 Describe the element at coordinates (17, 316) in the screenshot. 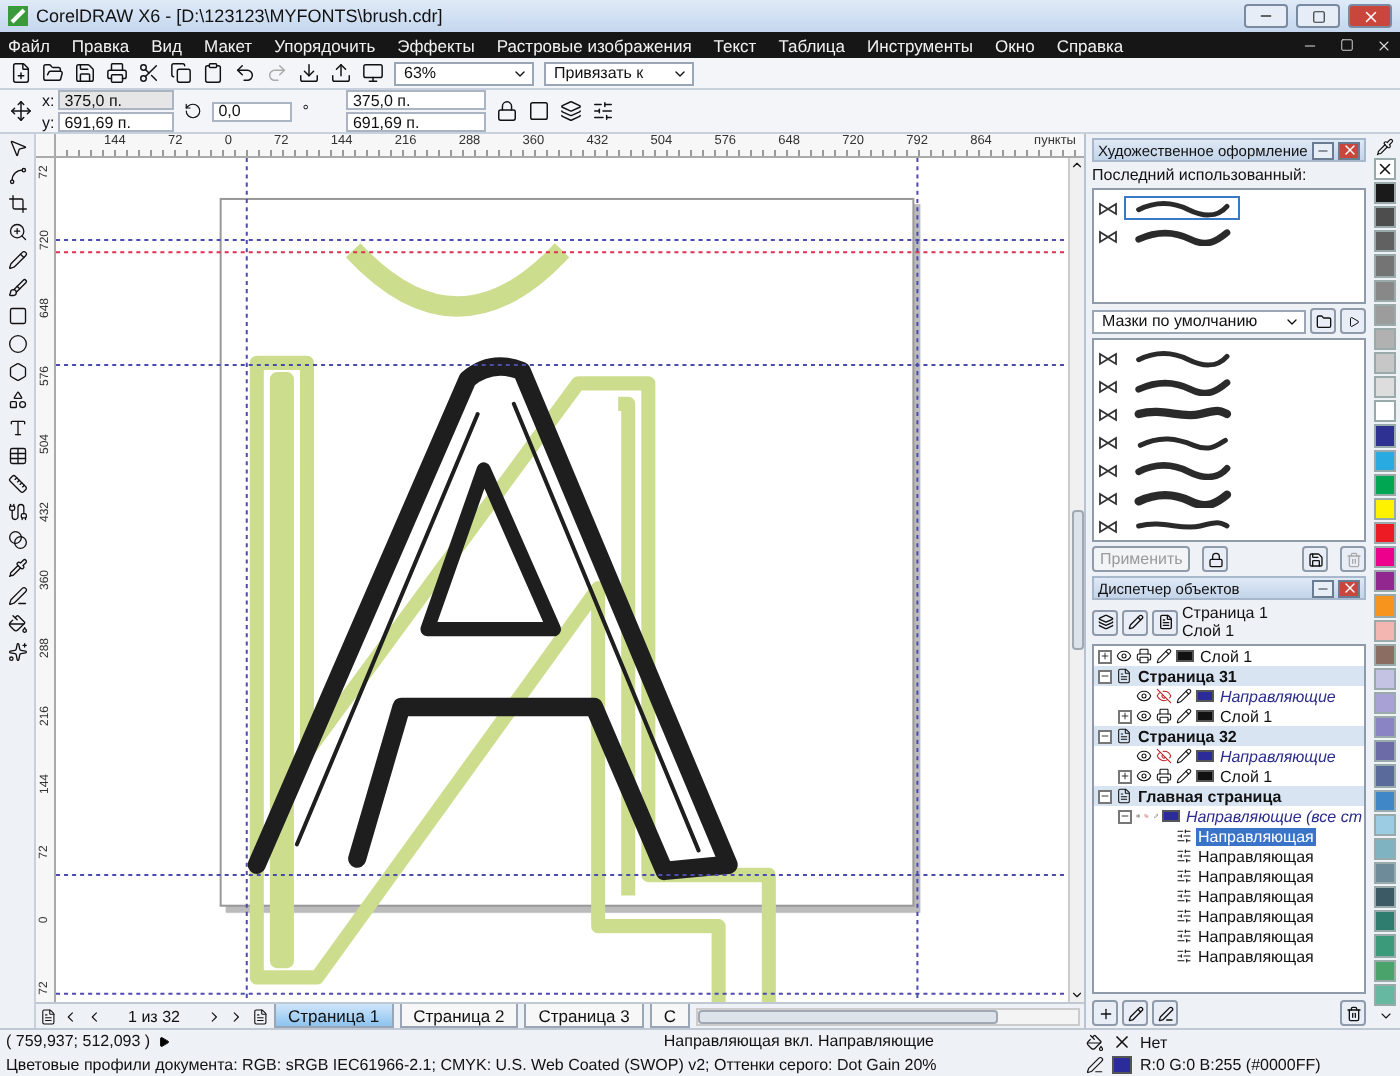

I see `rectangle-icon` at that location.